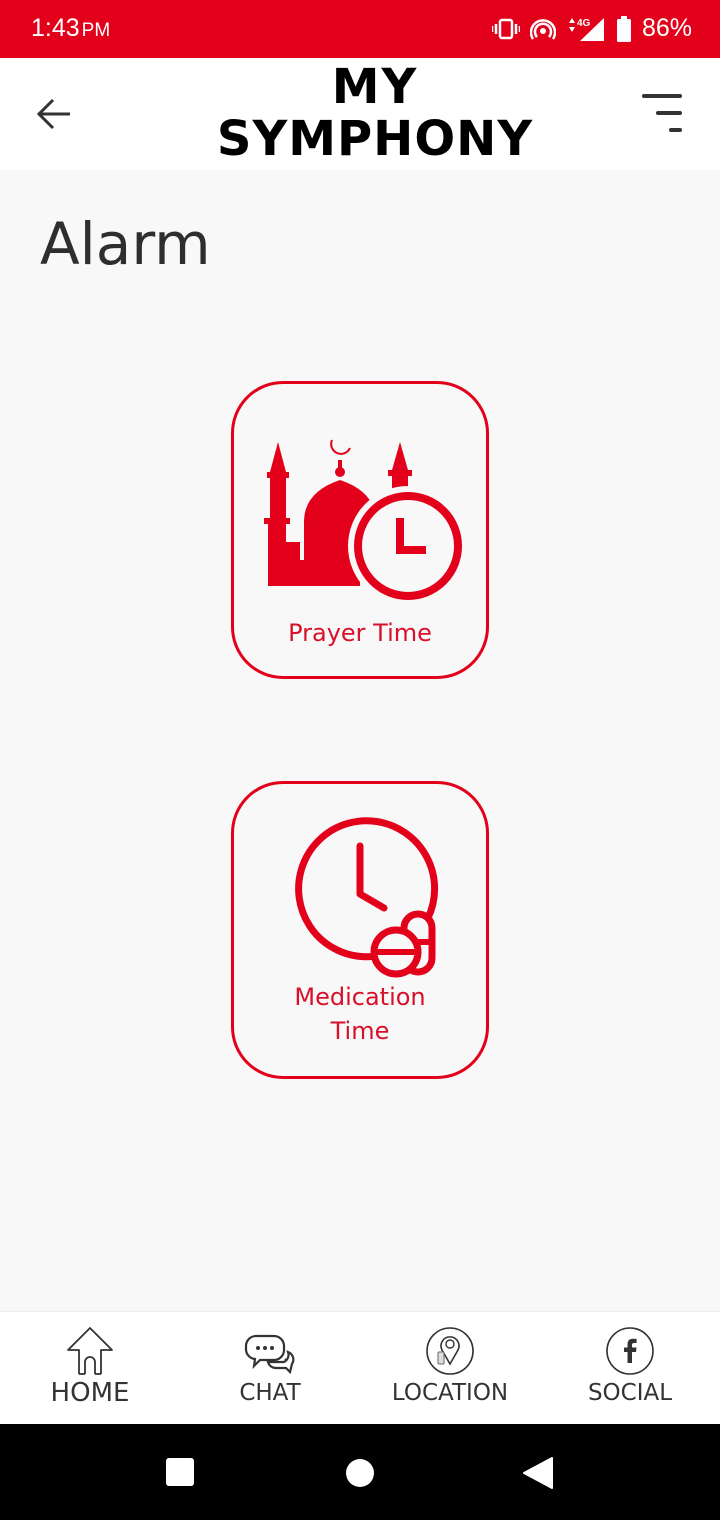  Describe the element at coordinates (375, 139) in the screenshot. I see `logo-line2: SYMPHONY` at that location.